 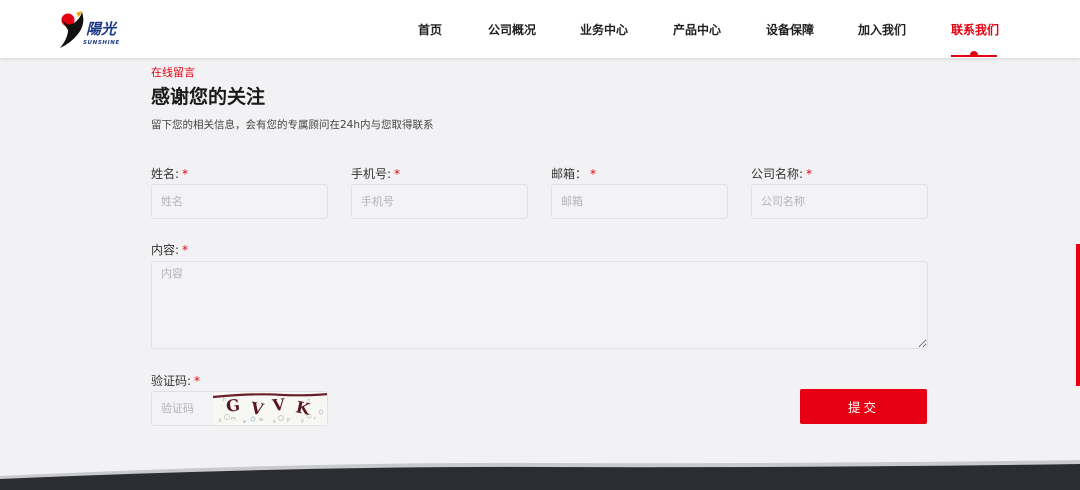 I want to click on email-label: 邮箱： *, so click(x=573, y=173).